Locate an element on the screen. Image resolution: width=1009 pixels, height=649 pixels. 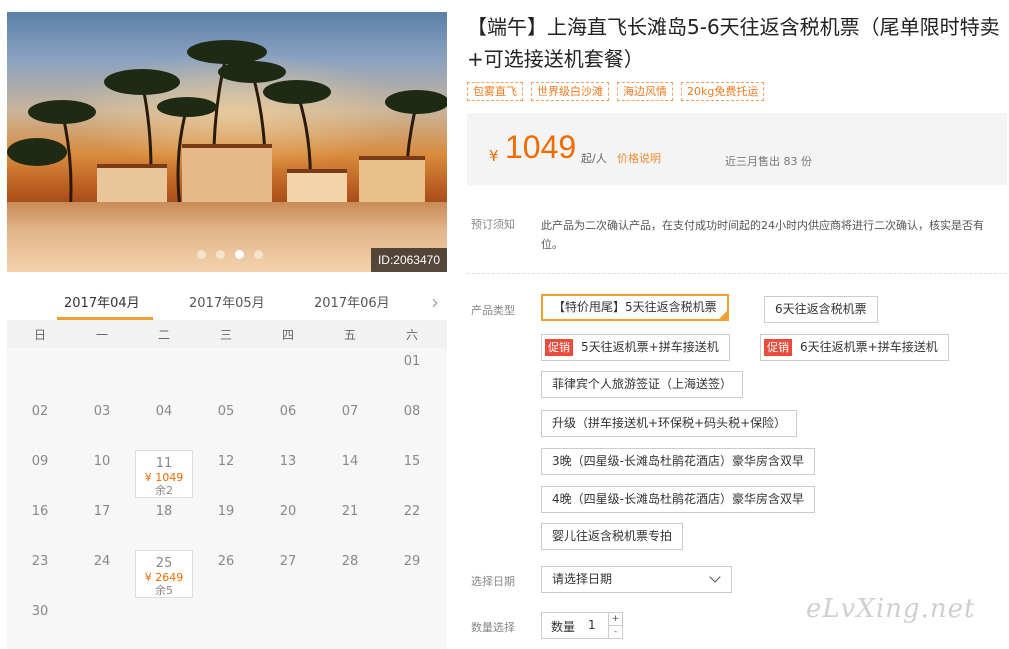
feature-tag: 包雾直飞 is located at coordinates (495, 91).